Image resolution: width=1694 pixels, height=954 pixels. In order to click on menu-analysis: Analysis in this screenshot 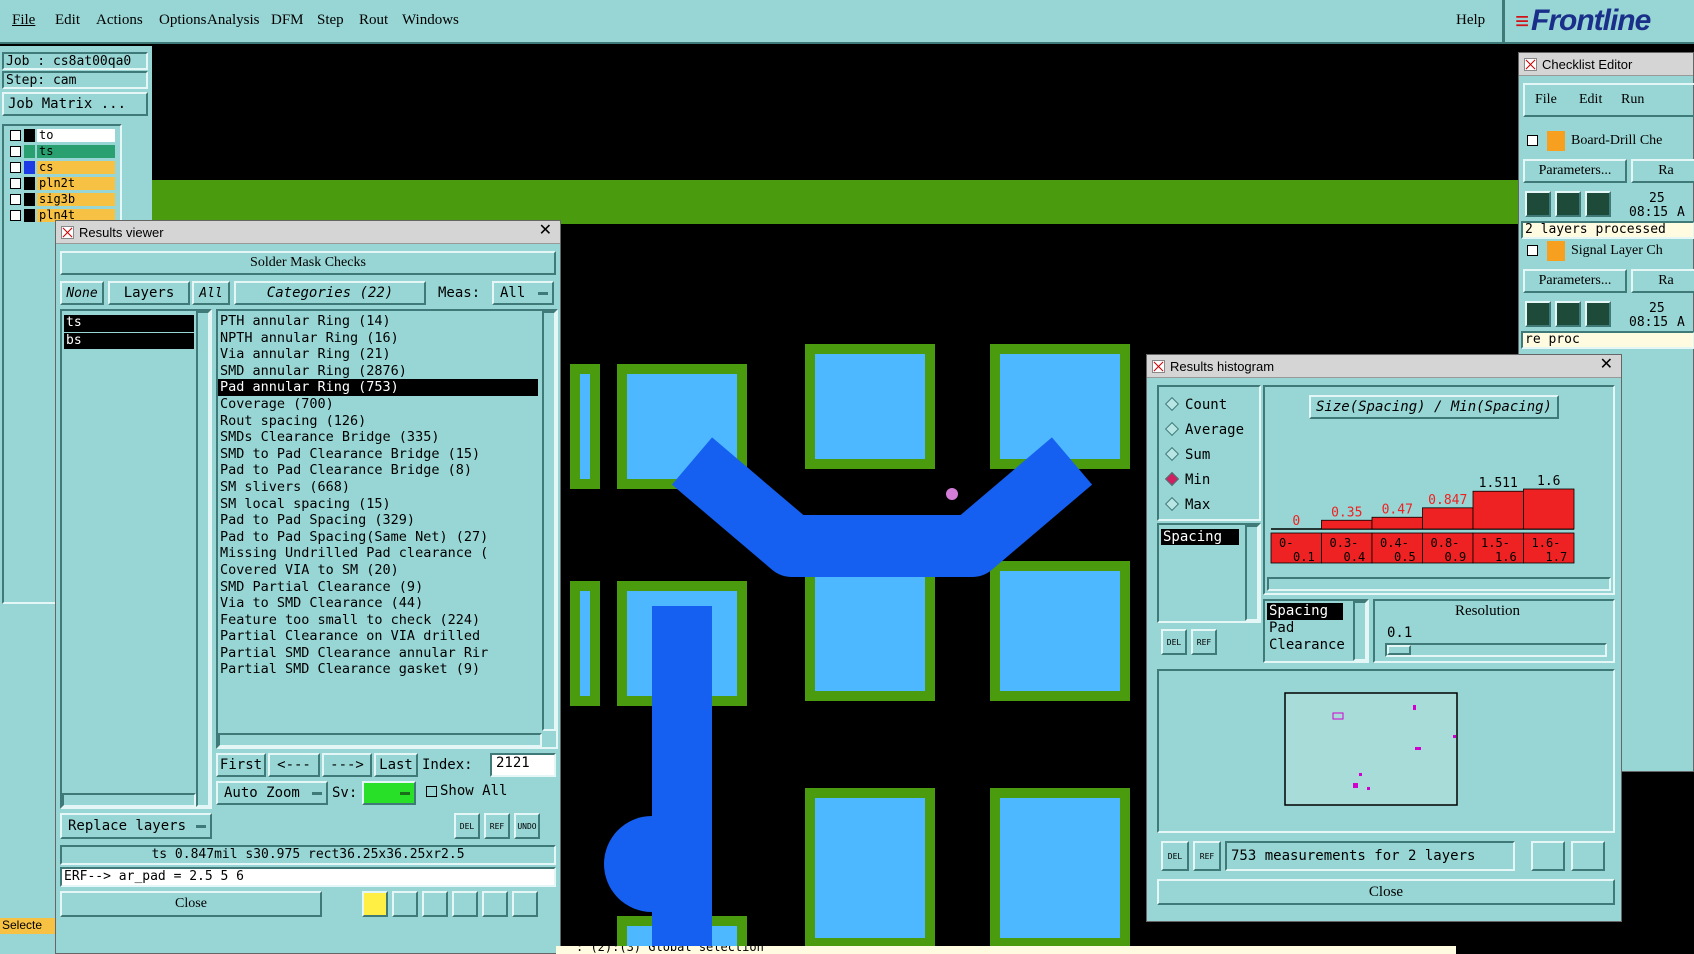, I will do `click(233, 20)`.